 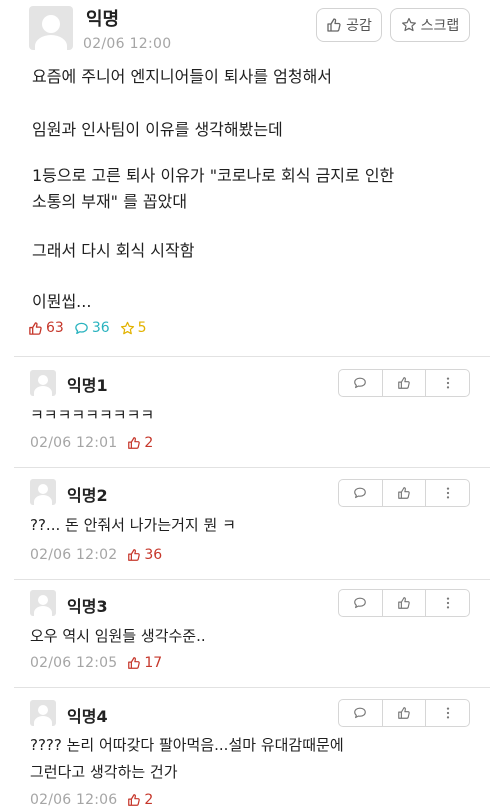 I want to click on comment-meta: 02/06 12:06 2, so click(x=91, y=800).